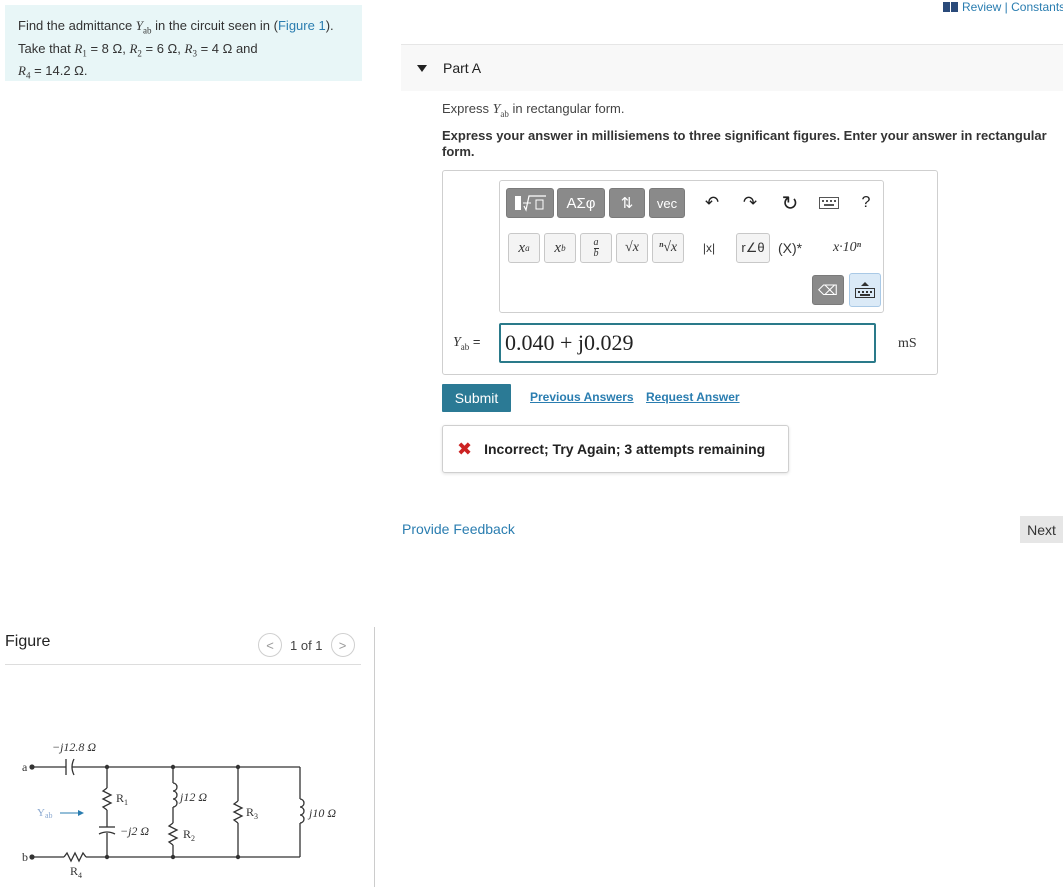 The width and height of the screenshot is (1063, 887). I want to click on polar-button: r∠θ, so click(753, 248).